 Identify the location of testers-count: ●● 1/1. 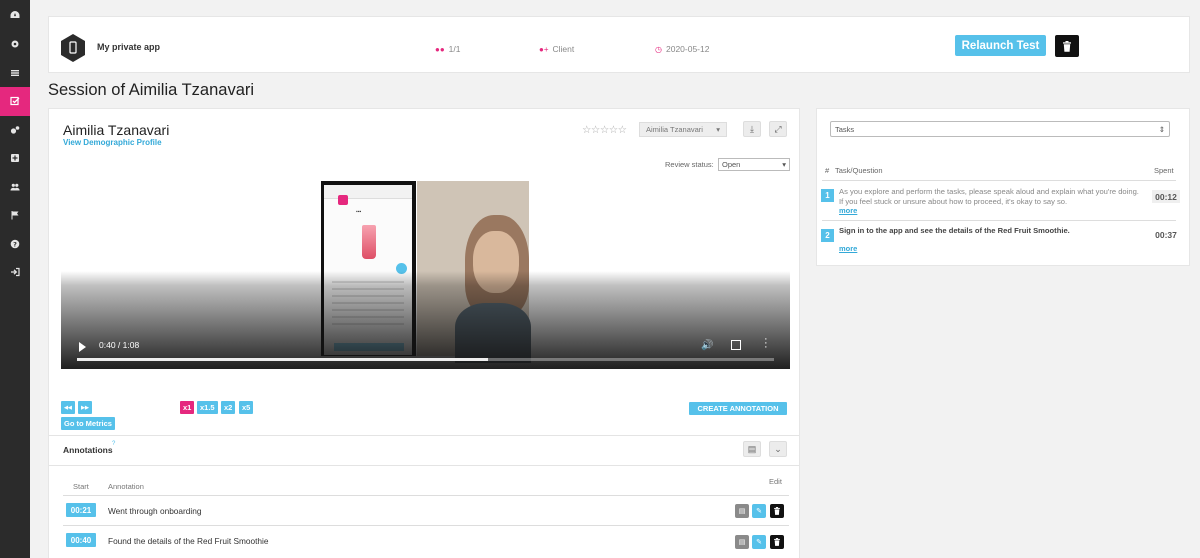
(448, 49).